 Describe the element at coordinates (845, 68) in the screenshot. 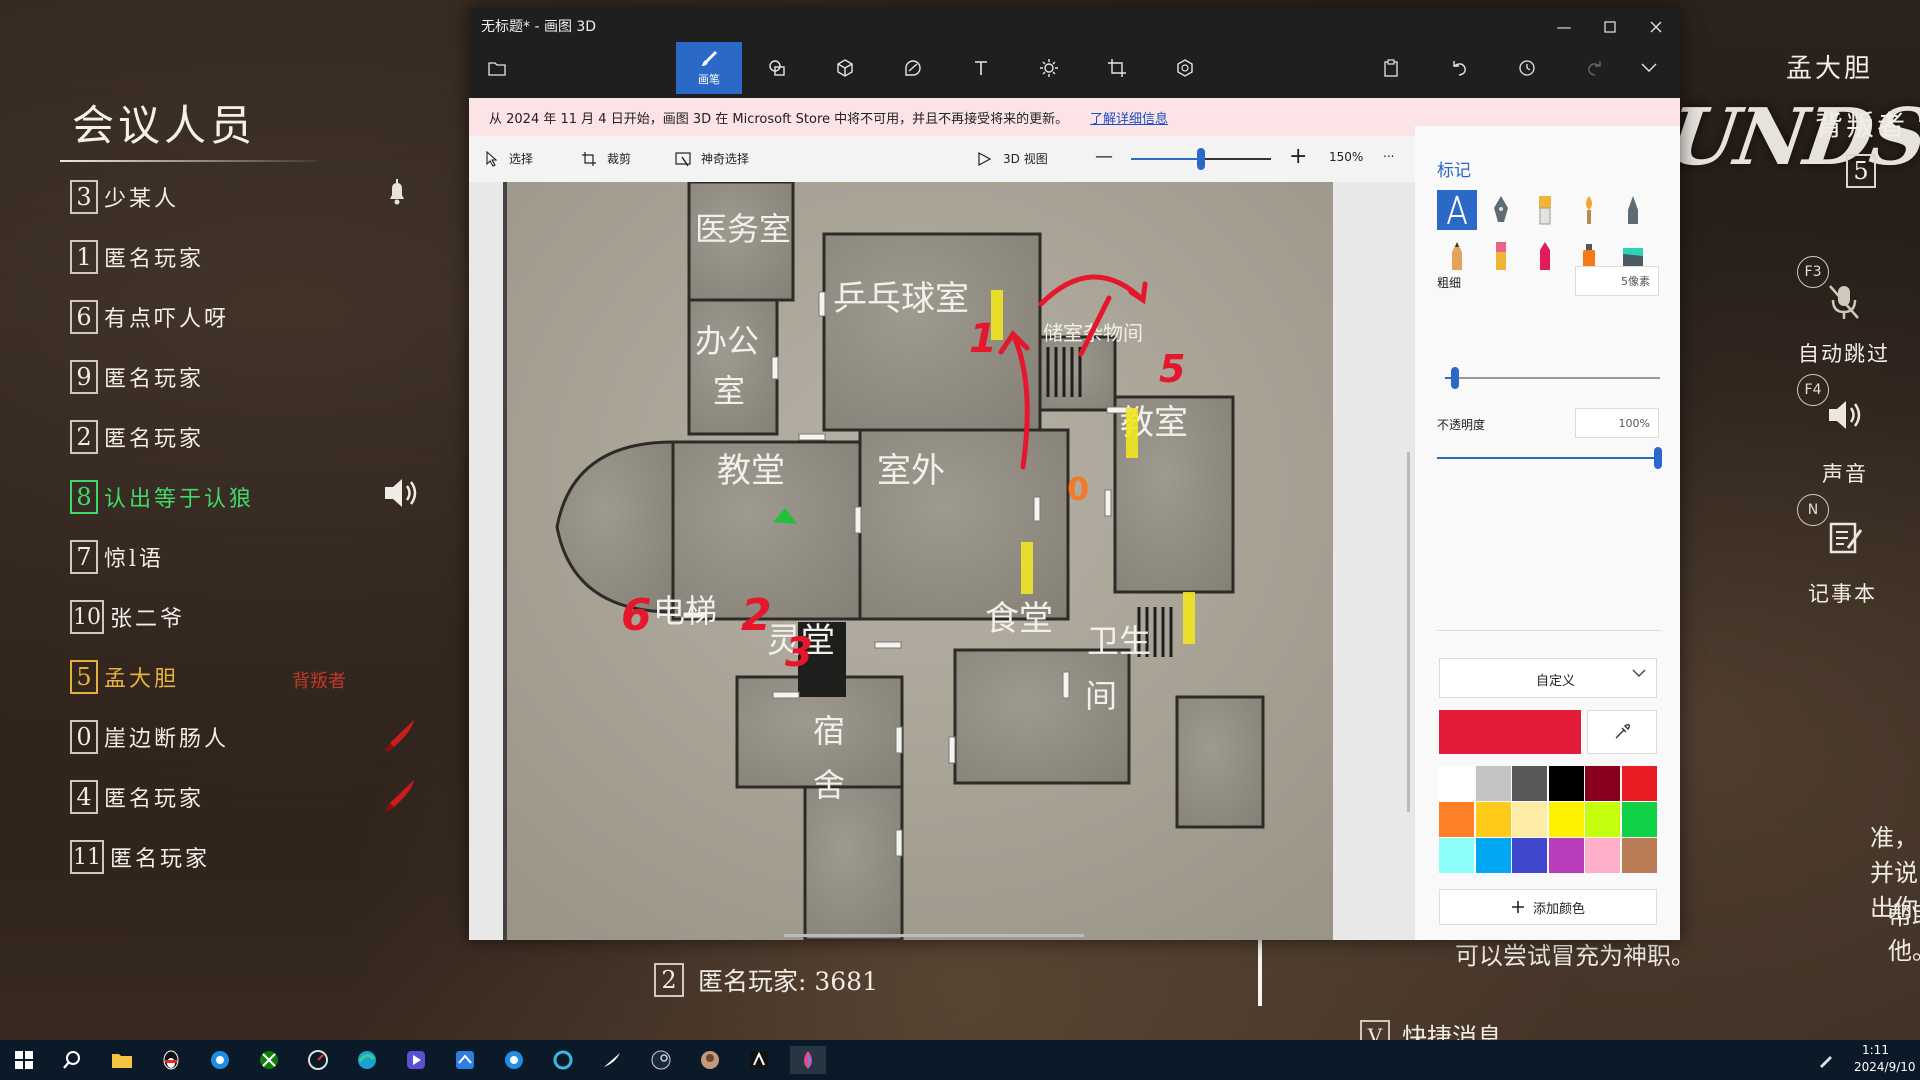

I see `tool-3d-shapes` at that location.